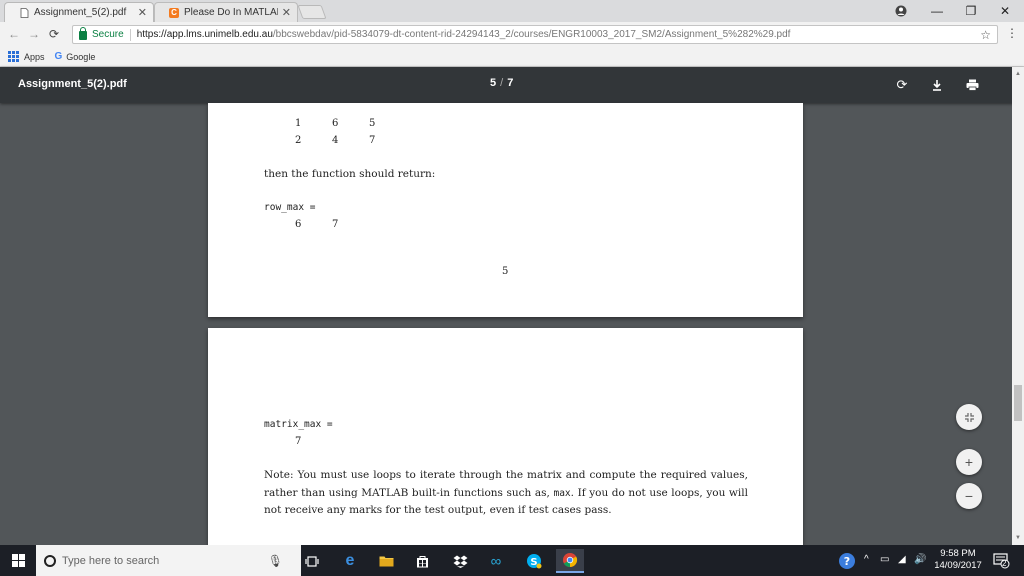 The height and width of the screenshot is (576, 1024). What do you see at coordinates (130, 34) in the screenshot?
I see `divider` at bounding box center [130, 34].